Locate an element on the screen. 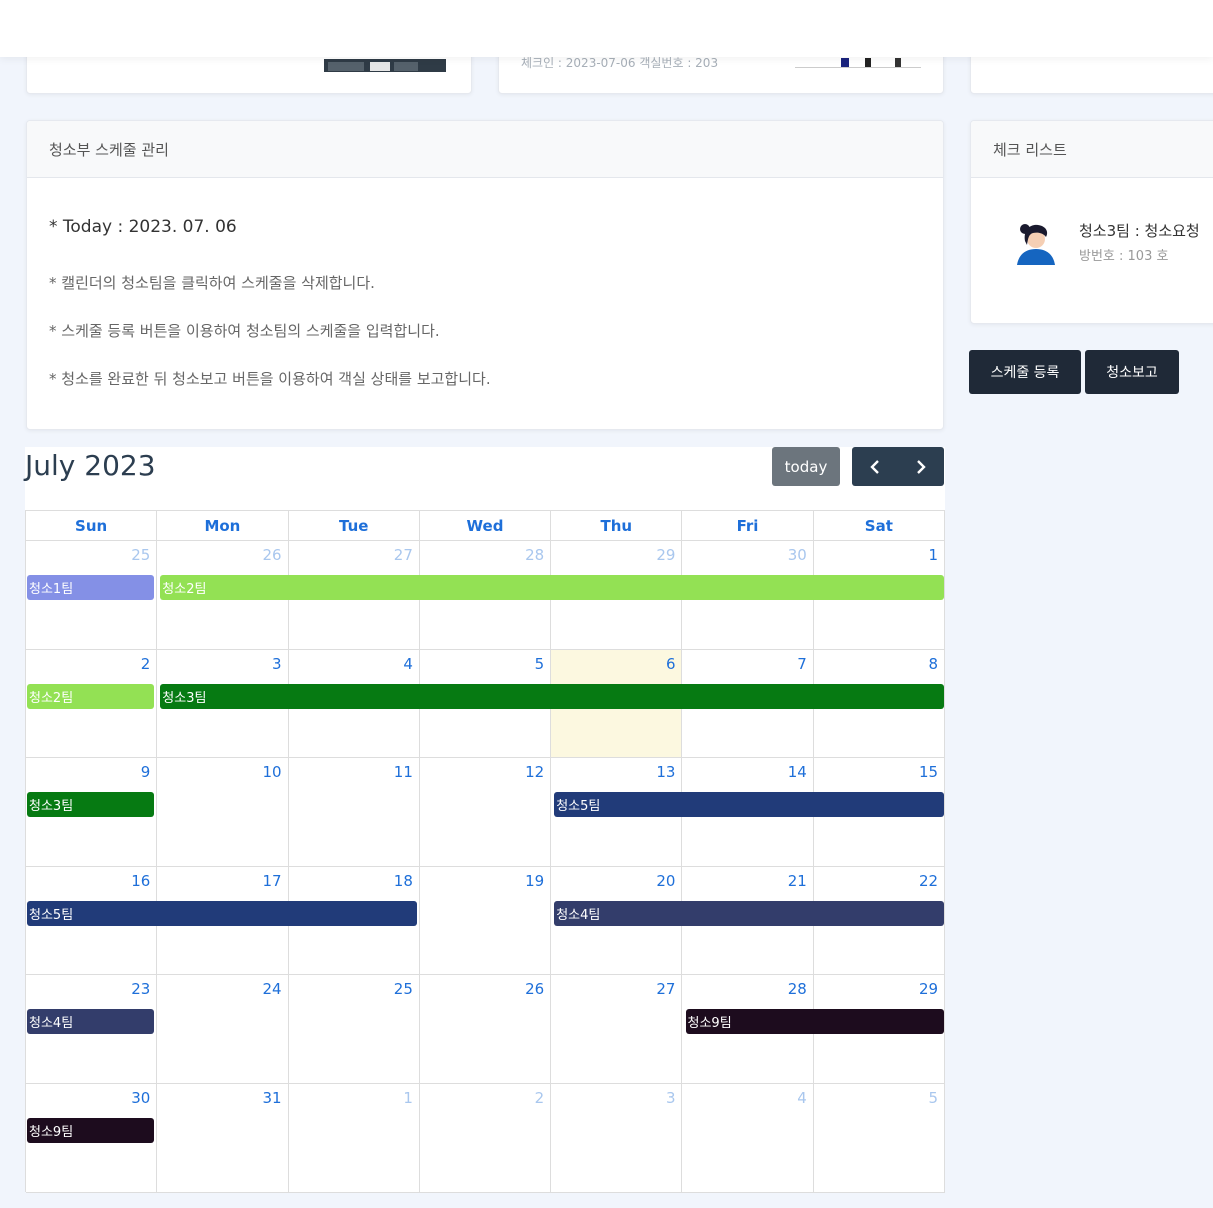 This screenshot has height=1208, width=1213. calendar-event: 청소1팀 is located at coordinates (91, 587).